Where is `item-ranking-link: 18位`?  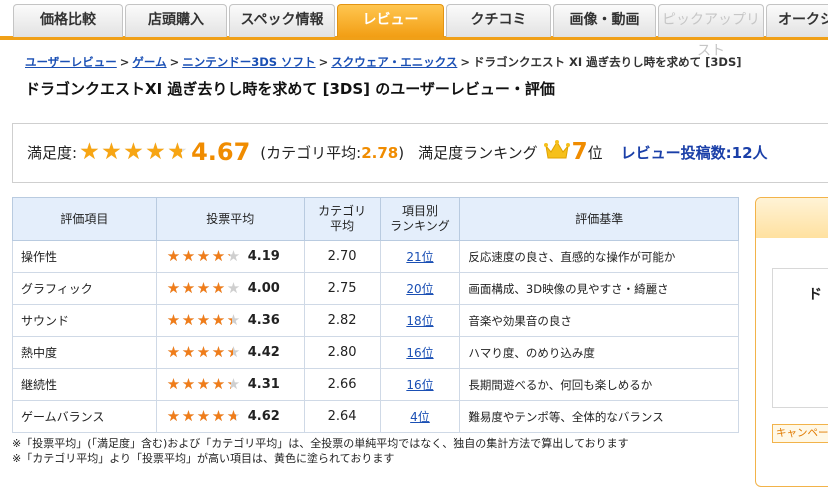 item-ranking-link: 18位 is located at coordinates (419, 321).